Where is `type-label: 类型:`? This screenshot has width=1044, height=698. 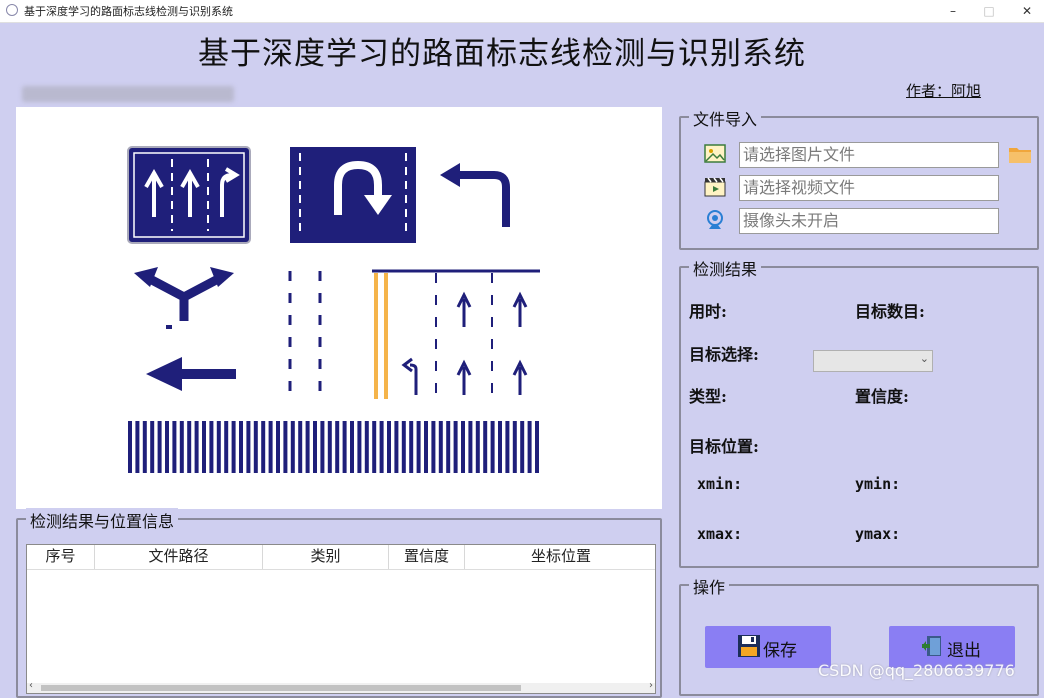 type-label: 类型: is located at coordinates (708, 396).